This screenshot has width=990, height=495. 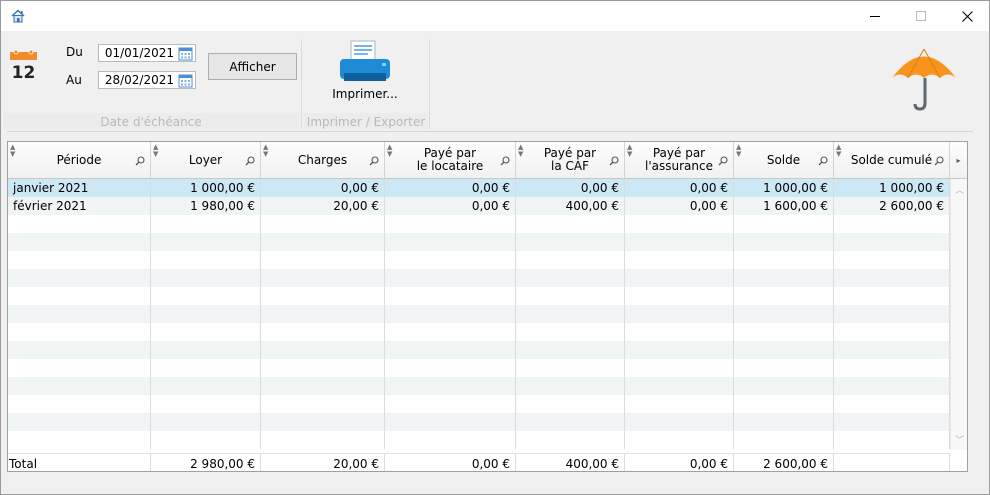 I want to click on column-header-periode: ▲ ▼ Période, so click(x=79, y=160).